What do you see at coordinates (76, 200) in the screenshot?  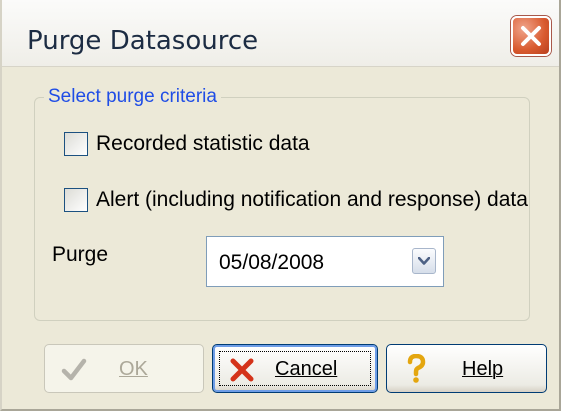 I see `alert-data-checkbox` at bounding box center [76, 200].